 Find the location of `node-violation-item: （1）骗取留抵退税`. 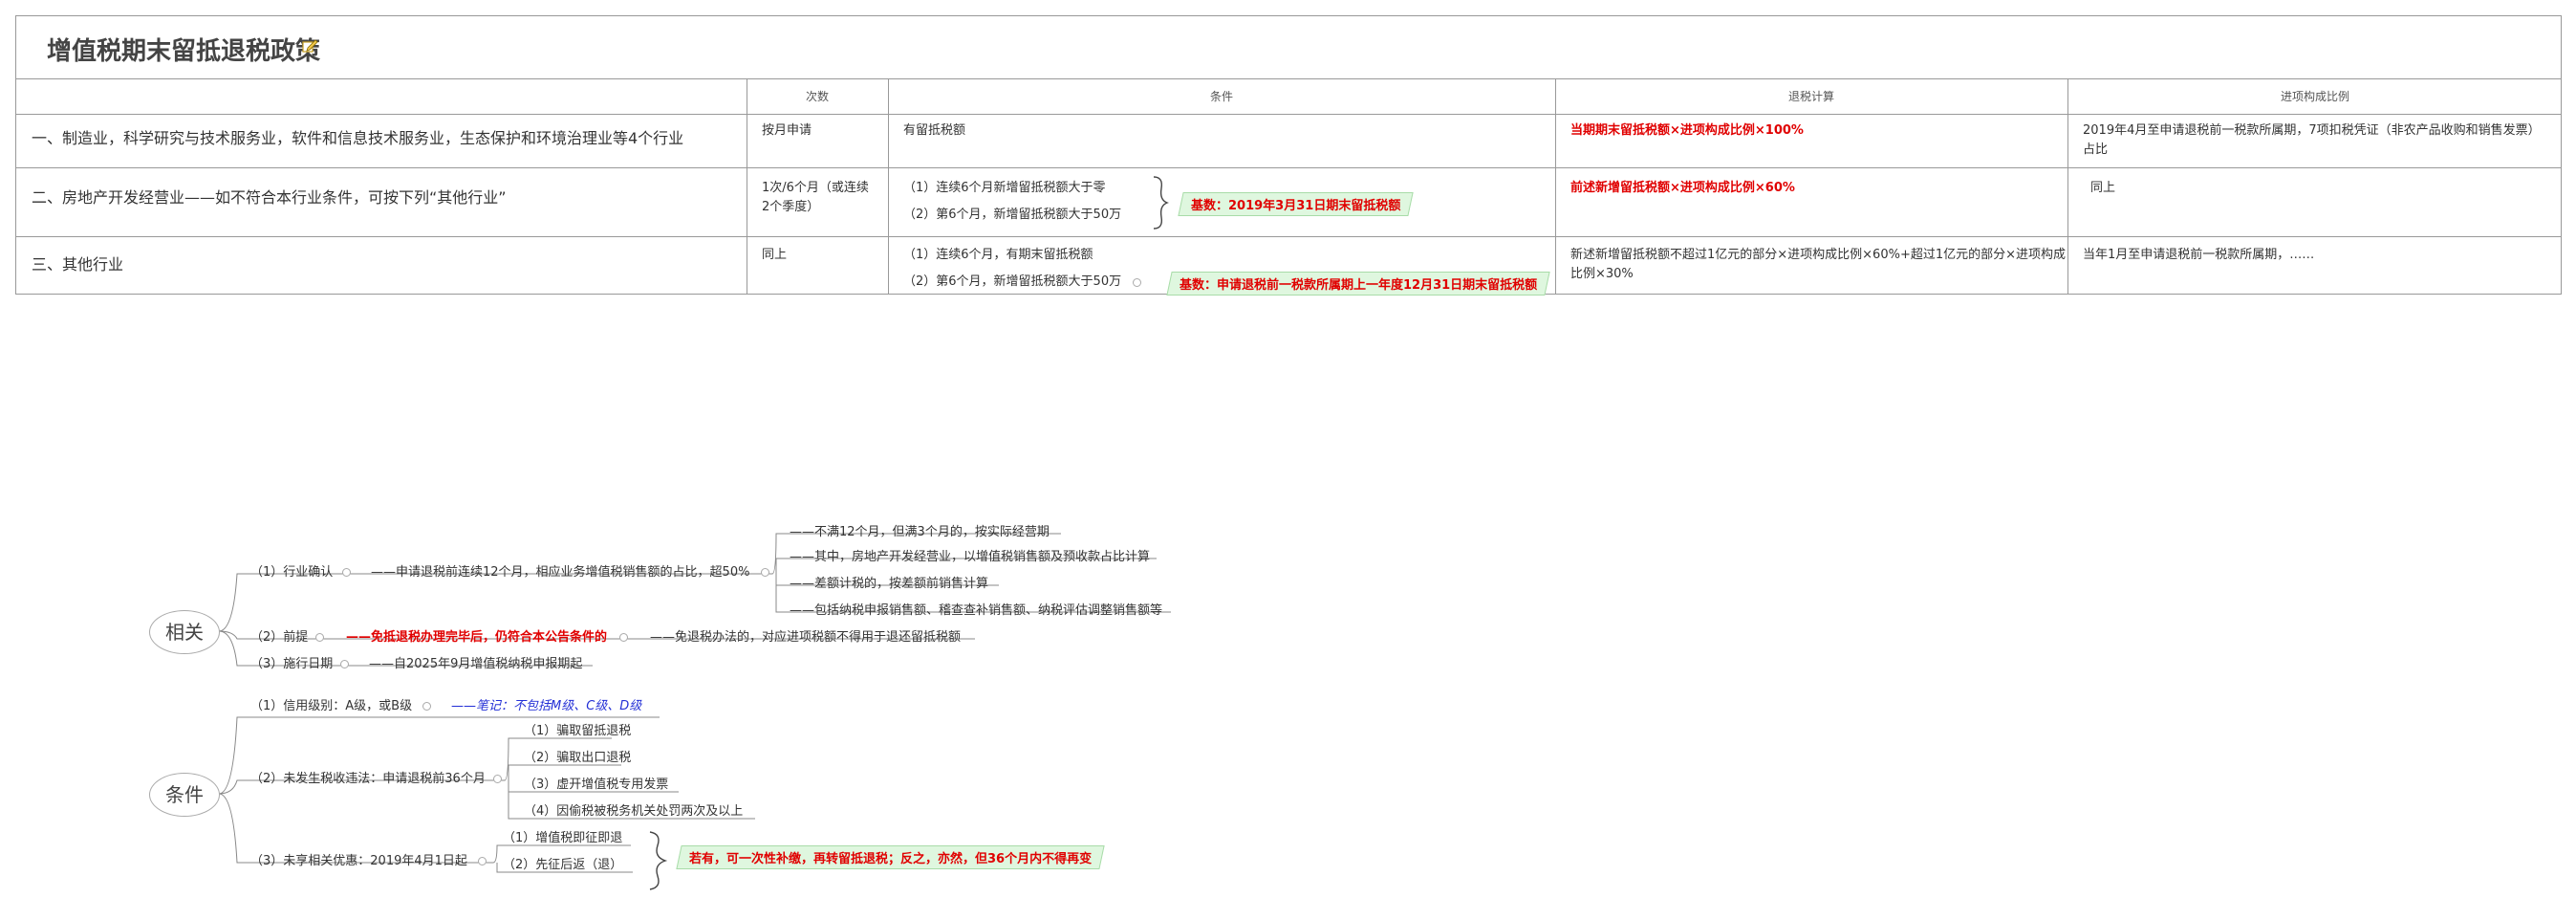

node-violation-item: （1）骗取留抵退税 is located at coordinates (577, 732).